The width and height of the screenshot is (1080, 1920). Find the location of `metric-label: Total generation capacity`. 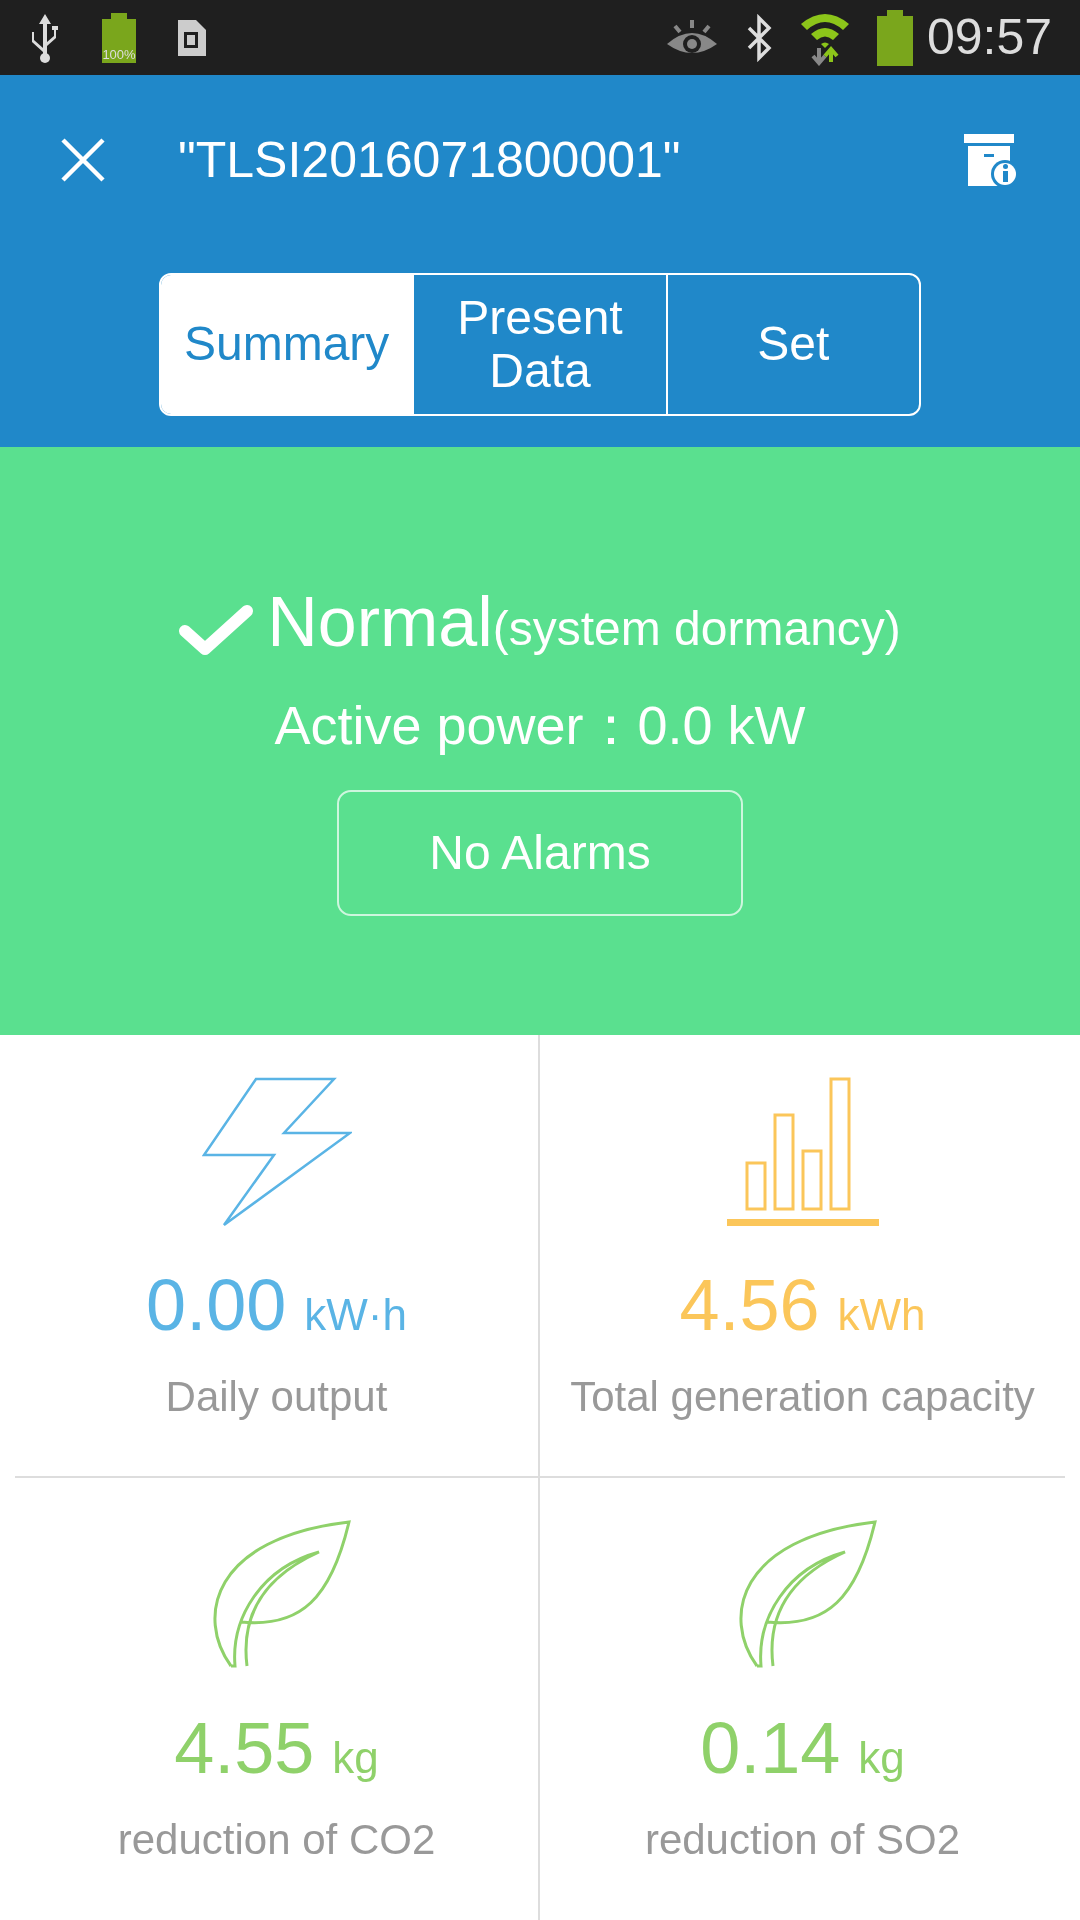

metric-label: Total generation capacity is located at coordinates (802, 1397).